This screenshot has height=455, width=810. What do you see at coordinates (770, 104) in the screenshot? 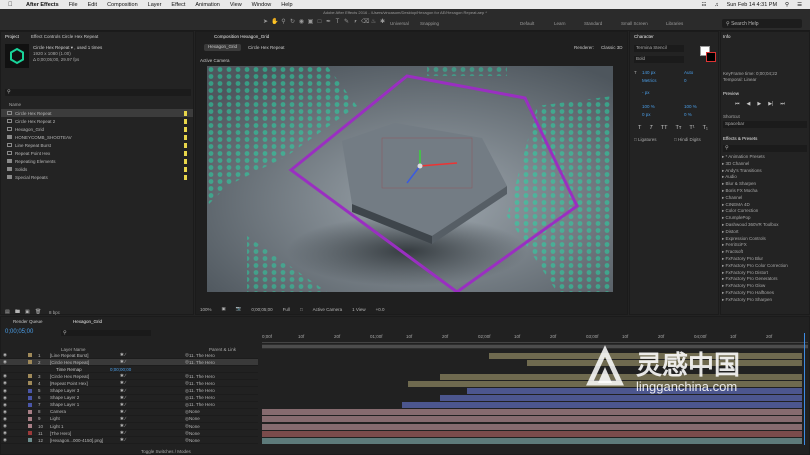
I see `next-frame-icon: ▶|` at bounding box center [770, 104].